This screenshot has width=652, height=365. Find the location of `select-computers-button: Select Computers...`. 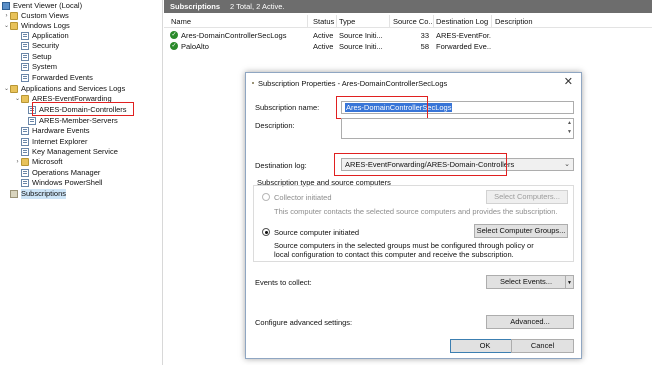

select-computers-button: Select Computers... is located at coordinates (527, 197).